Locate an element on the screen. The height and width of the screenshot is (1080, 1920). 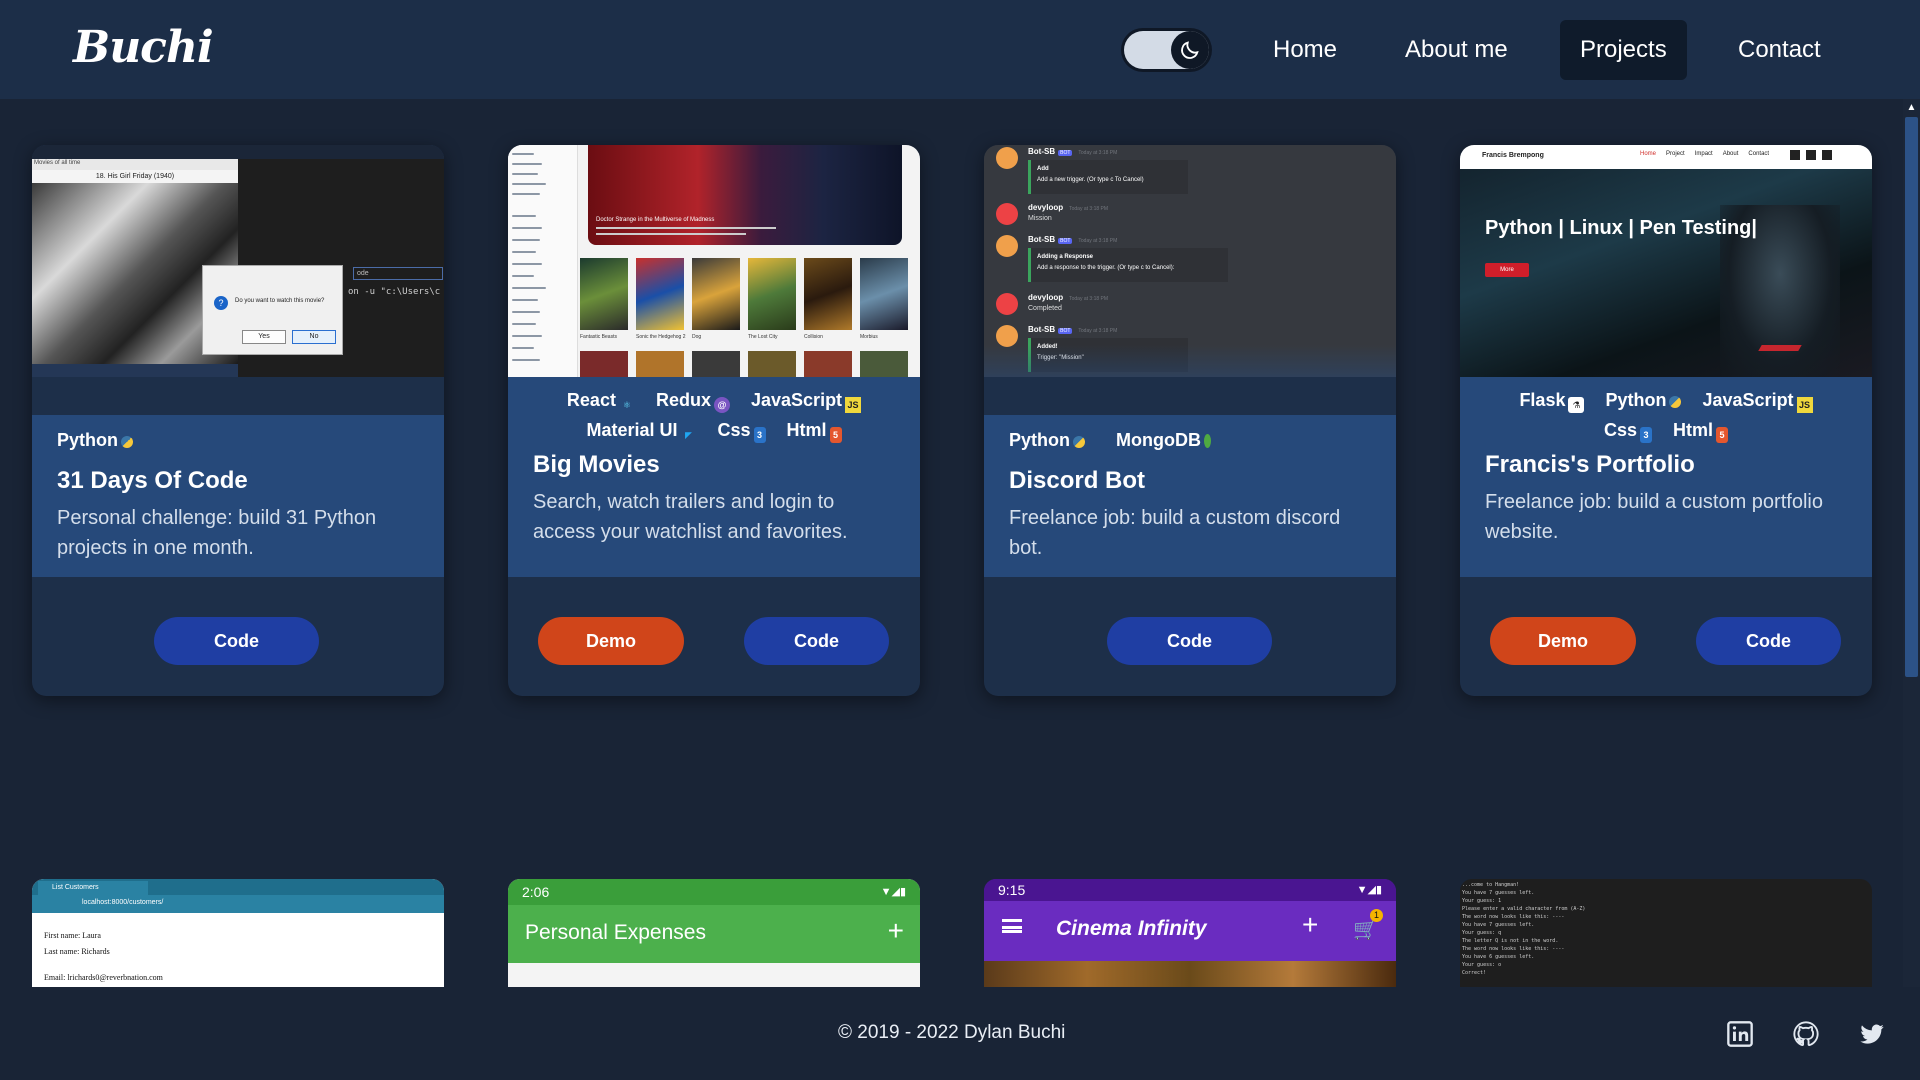
flask-icon: ⚗ is located at coordinates (1576, 405).